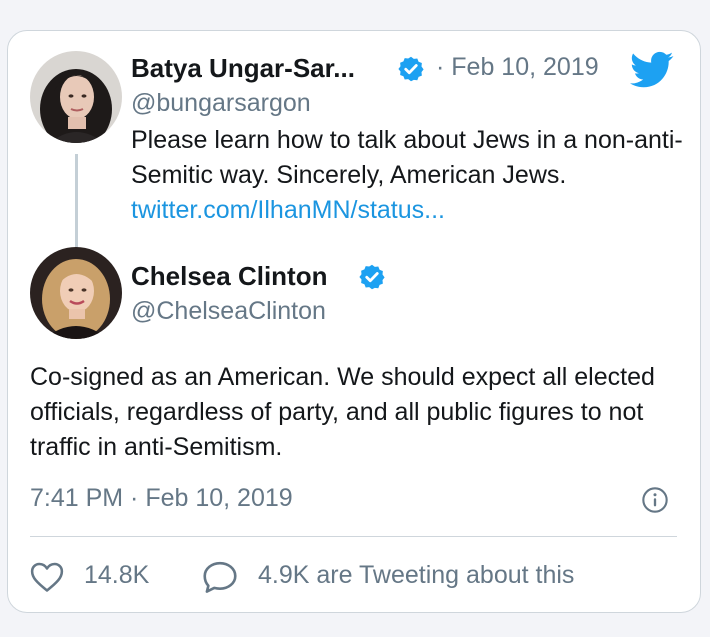 The width and height of the screenshot is (710, 637). I want to click on divider, so click(353, 536).